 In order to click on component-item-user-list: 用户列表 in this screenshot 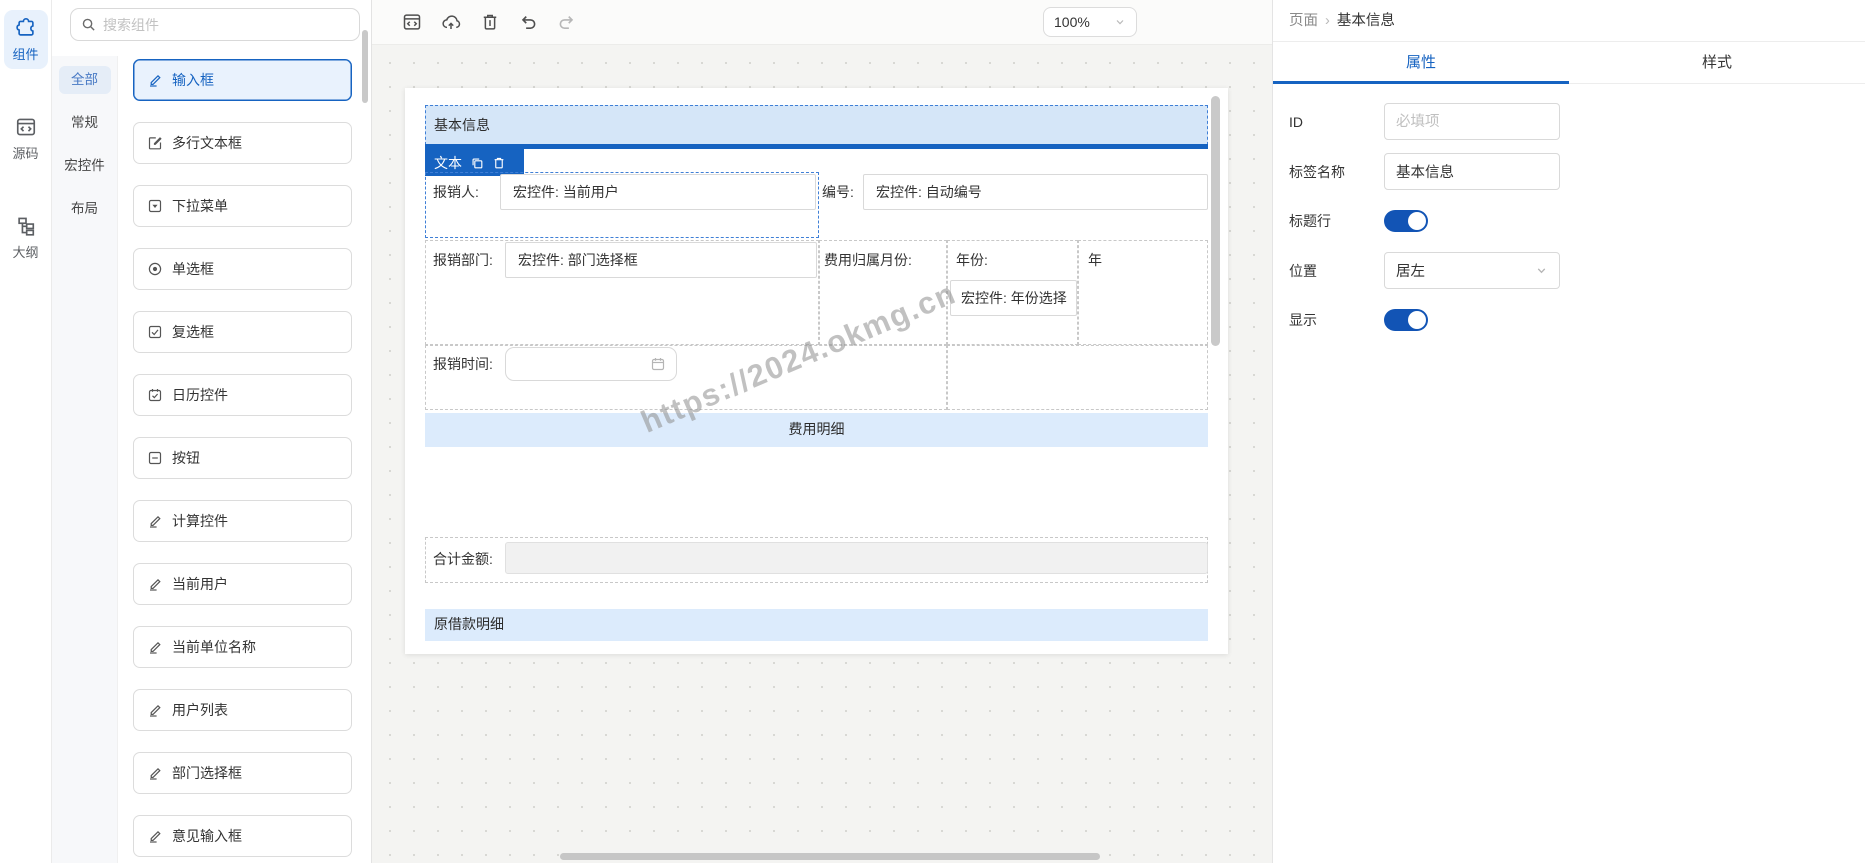, I will do `click(242, 710)`.